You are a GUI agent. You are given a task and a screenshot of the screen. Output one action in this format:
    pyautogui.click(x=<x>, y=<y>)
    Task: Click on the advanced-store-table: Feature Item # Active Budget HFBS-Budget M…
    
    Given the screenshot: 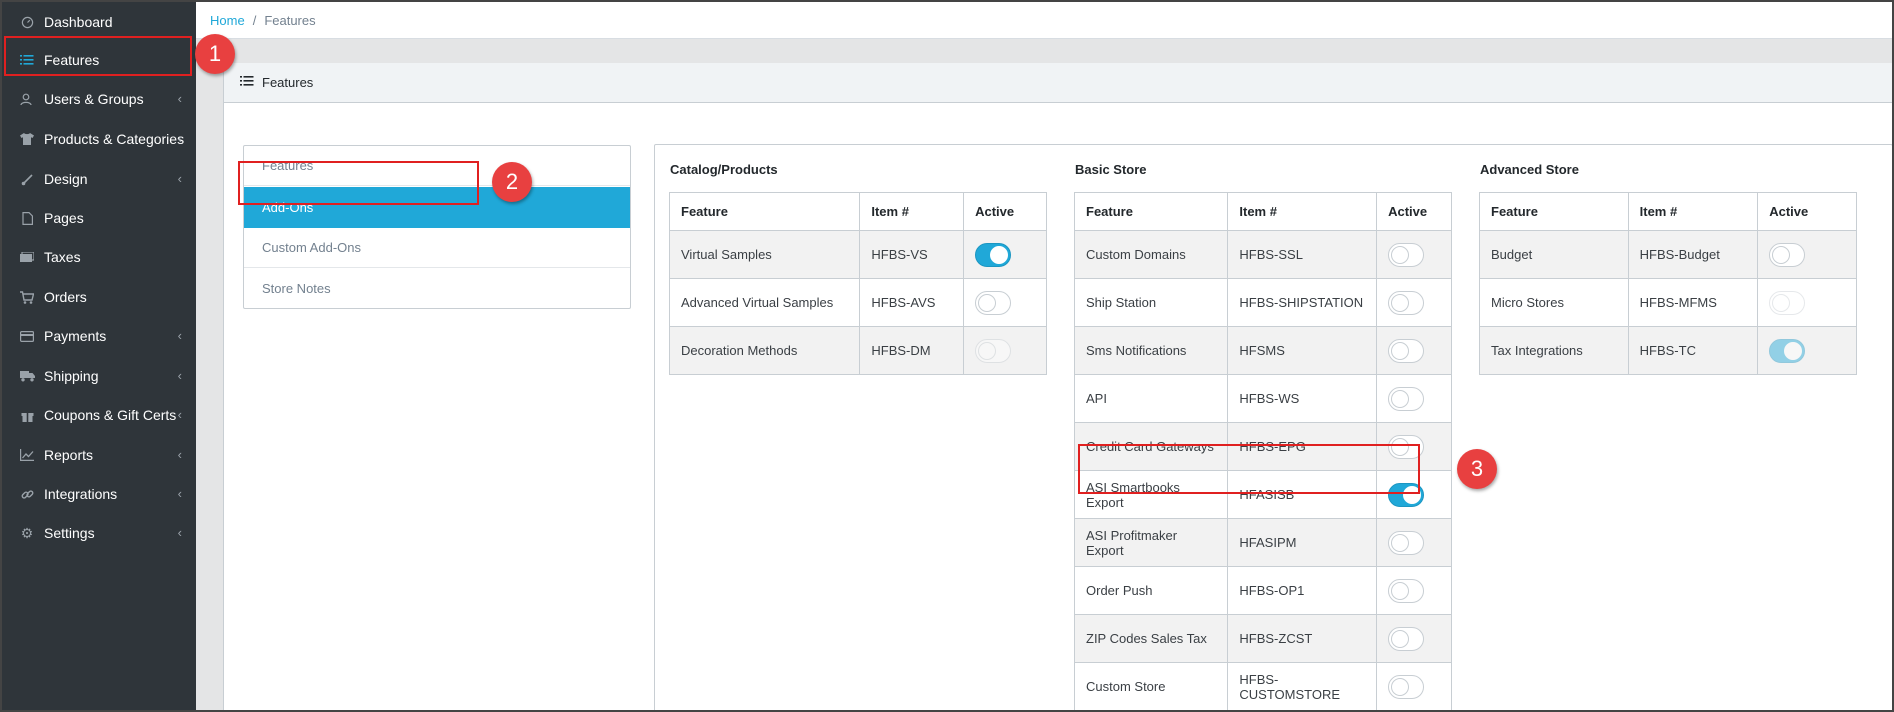 What is the action you would take?
    pyautogui.click(x=1668, y=283)
    